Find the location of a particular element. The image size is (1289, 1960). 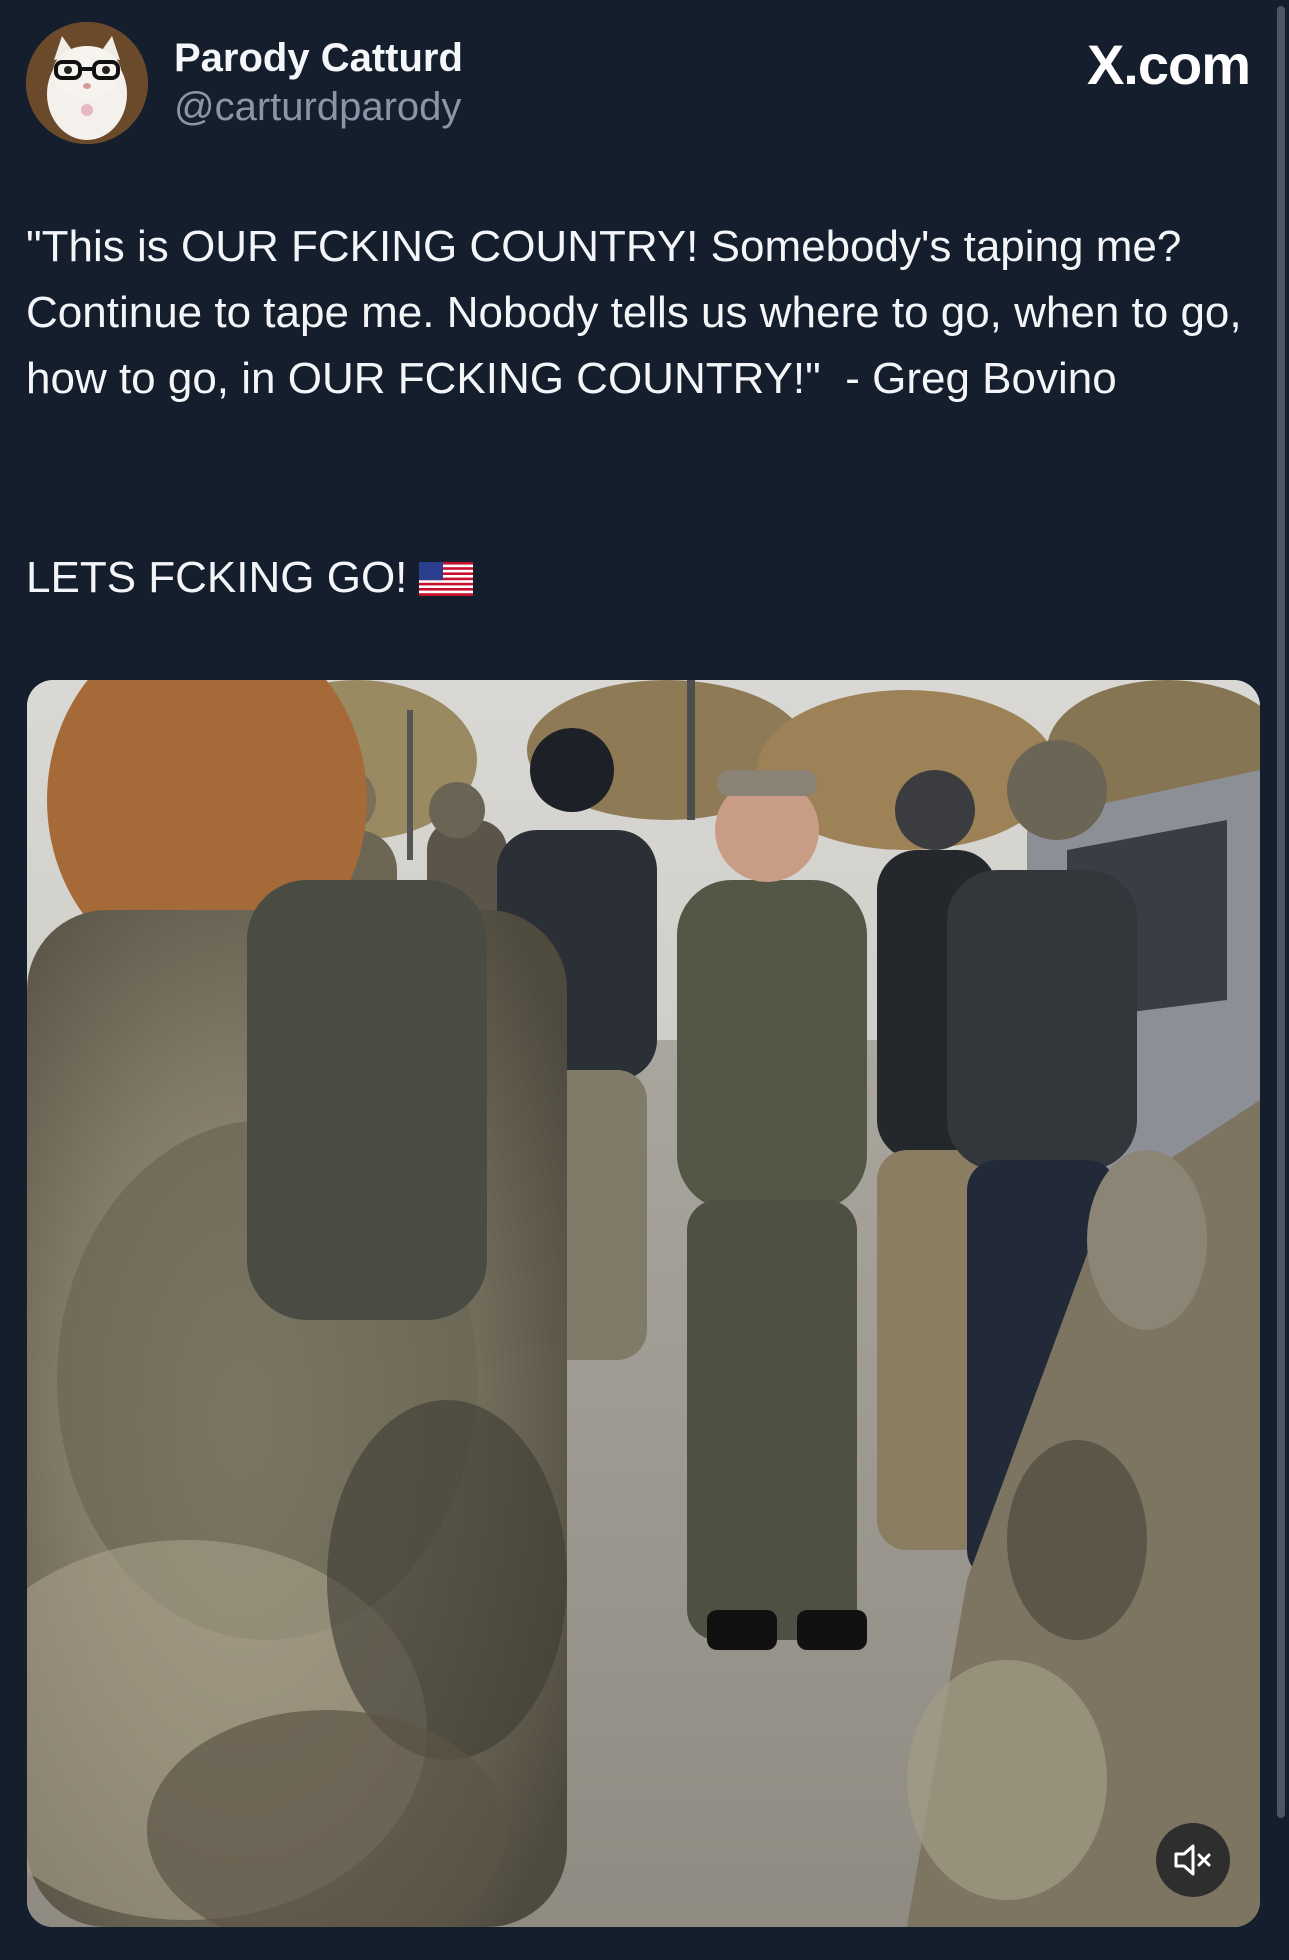

avatar is located at coordinates (87, 83).